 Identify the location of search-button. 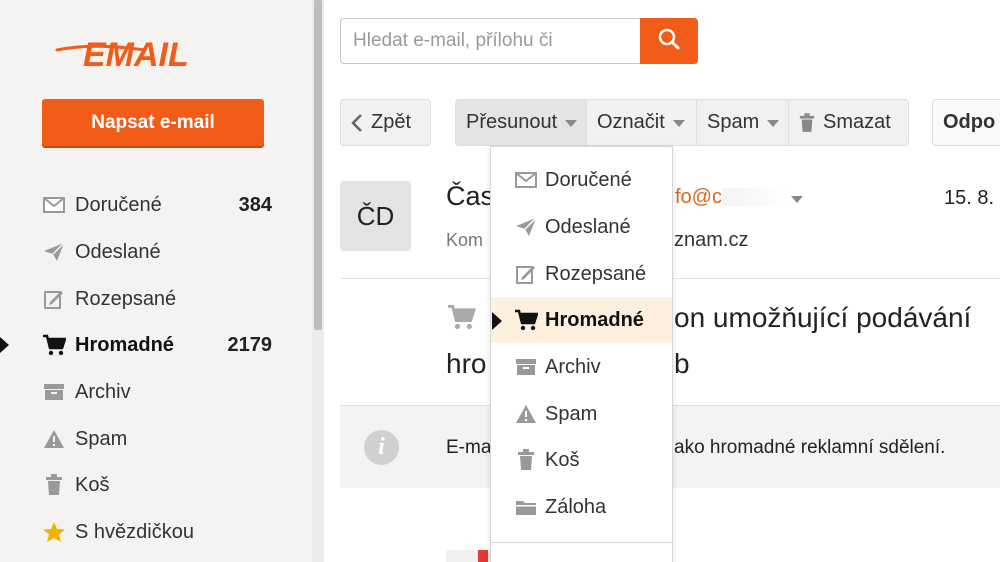
(669, 41).